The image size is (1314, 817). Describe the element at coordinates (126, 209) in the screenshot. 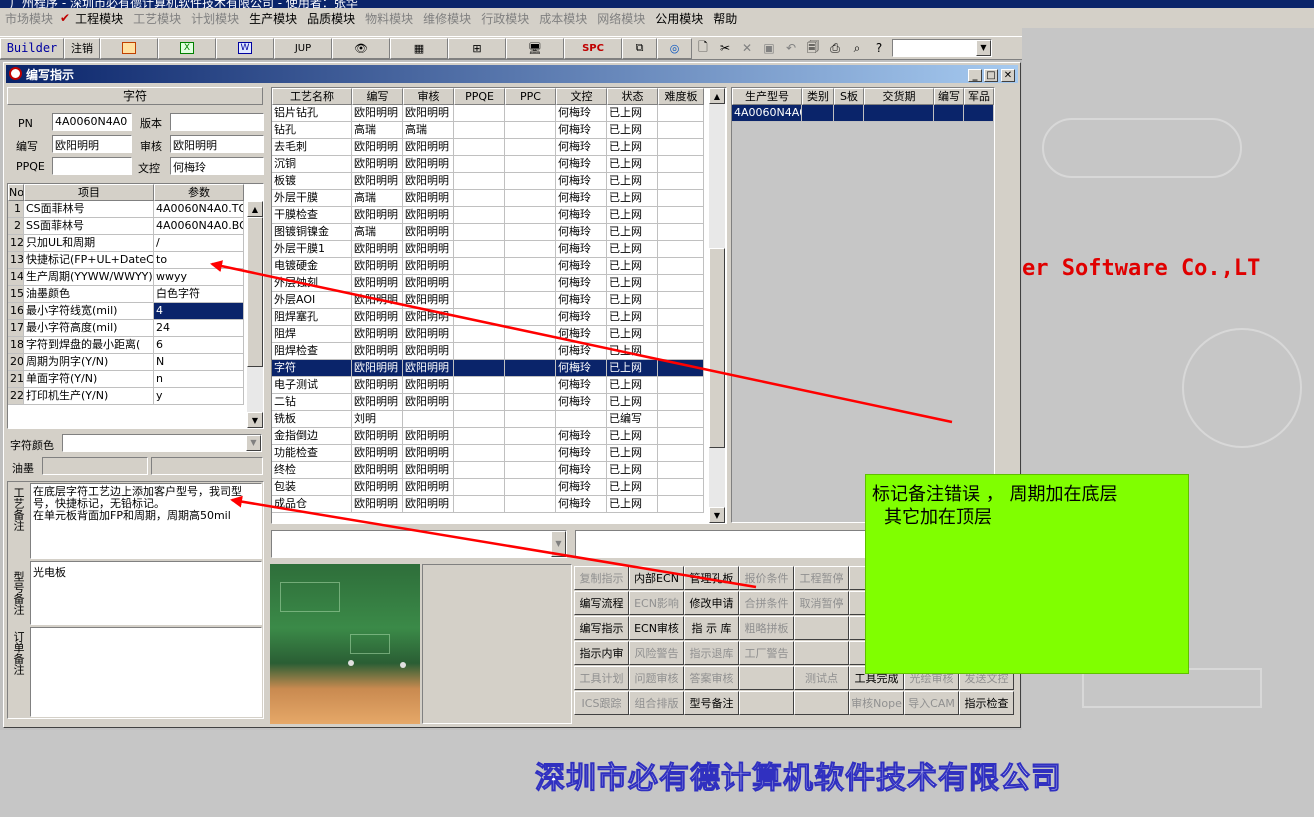

I see `params-row: 1 CS面菲林号 4A0060N4A0.TO` at that location.